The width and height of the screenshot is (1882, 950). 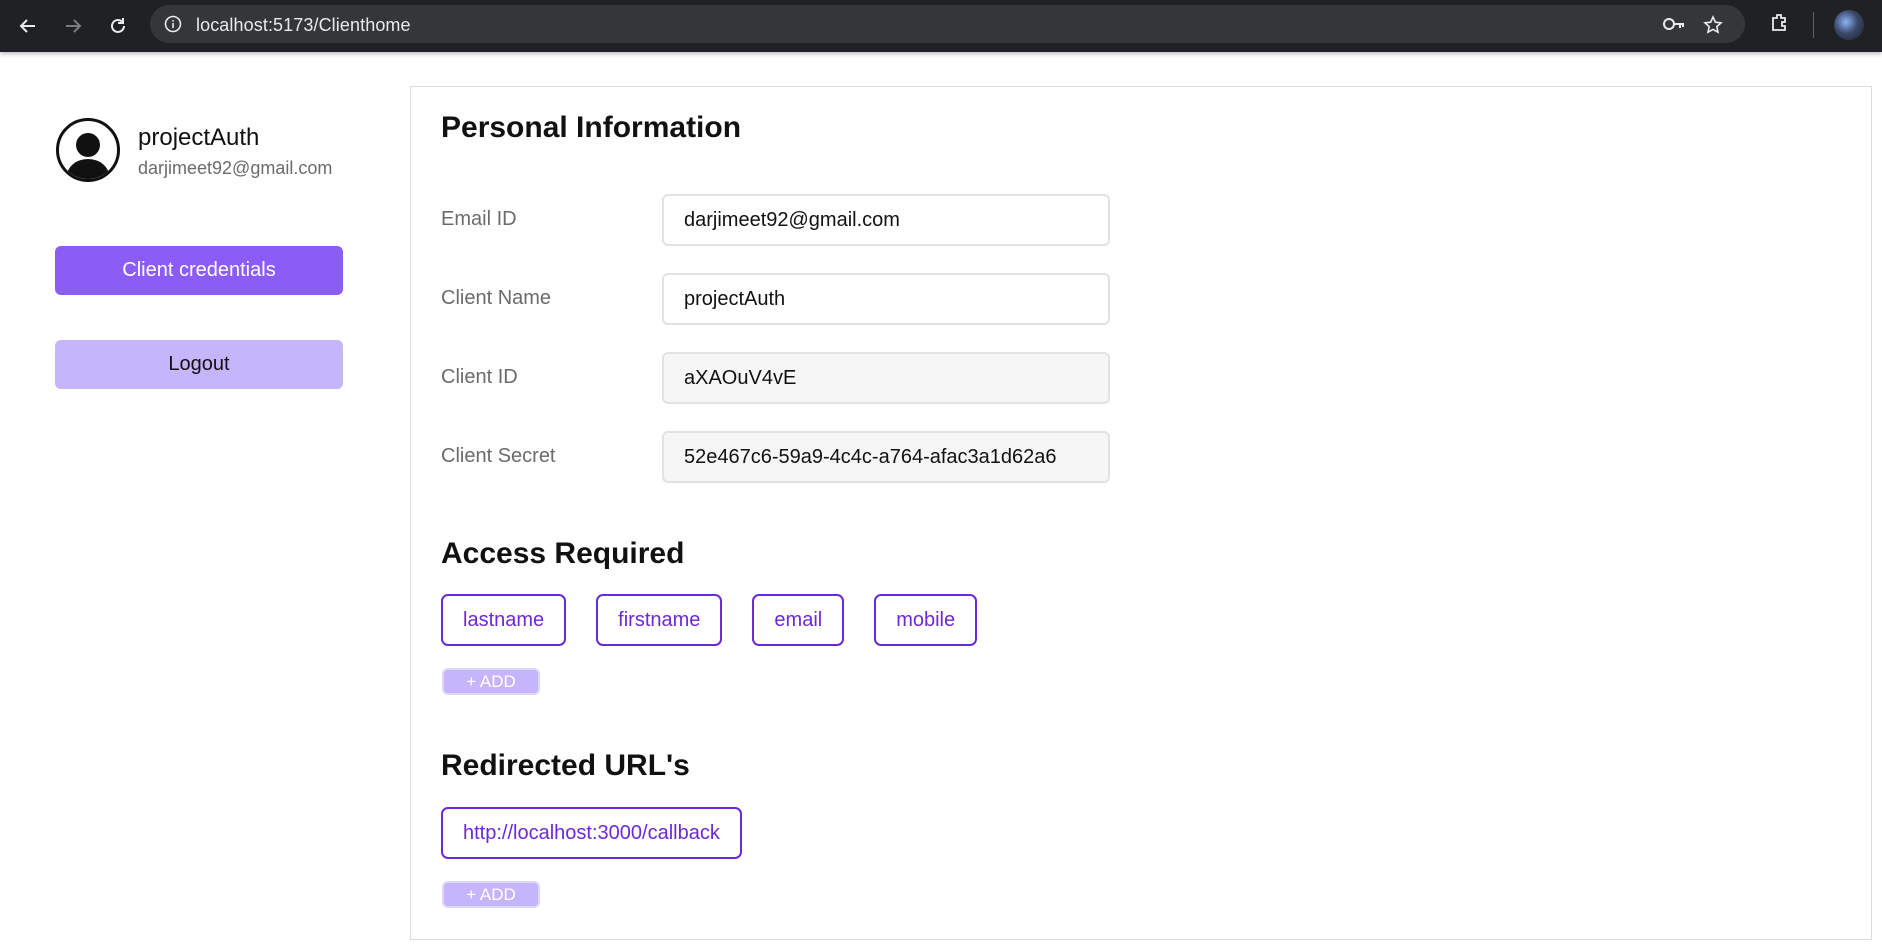 I want to click on client-secret-label: Client Secret, so click(x=498, y=456).